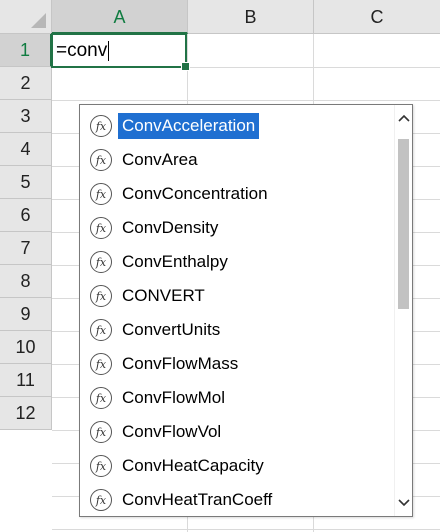 This screenshot has width=440, height=532. Describe the element at coordinates (185, 66) in the screenshot. I see `fill-handle` at that location.